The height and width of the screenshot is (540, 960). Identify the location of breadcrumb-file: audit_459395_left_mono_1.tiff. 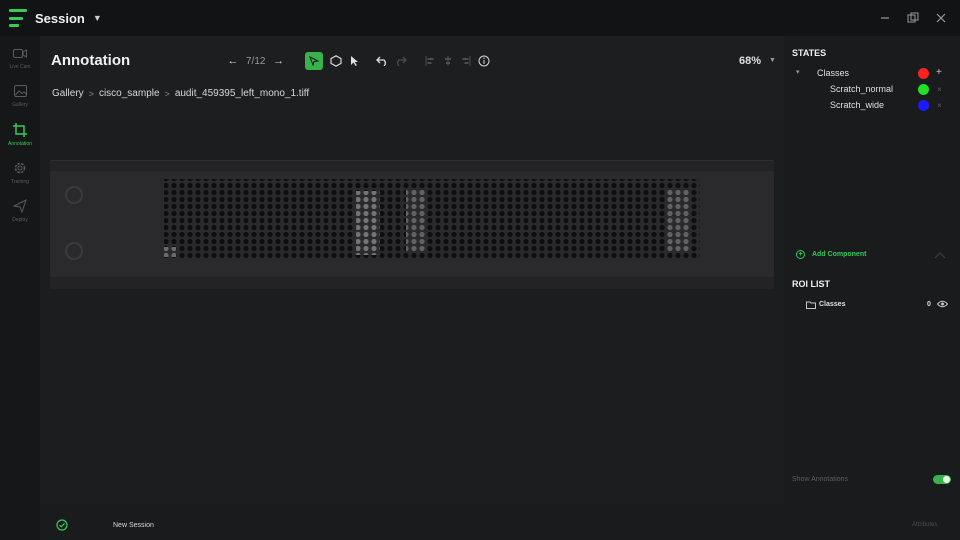
(242, 93).